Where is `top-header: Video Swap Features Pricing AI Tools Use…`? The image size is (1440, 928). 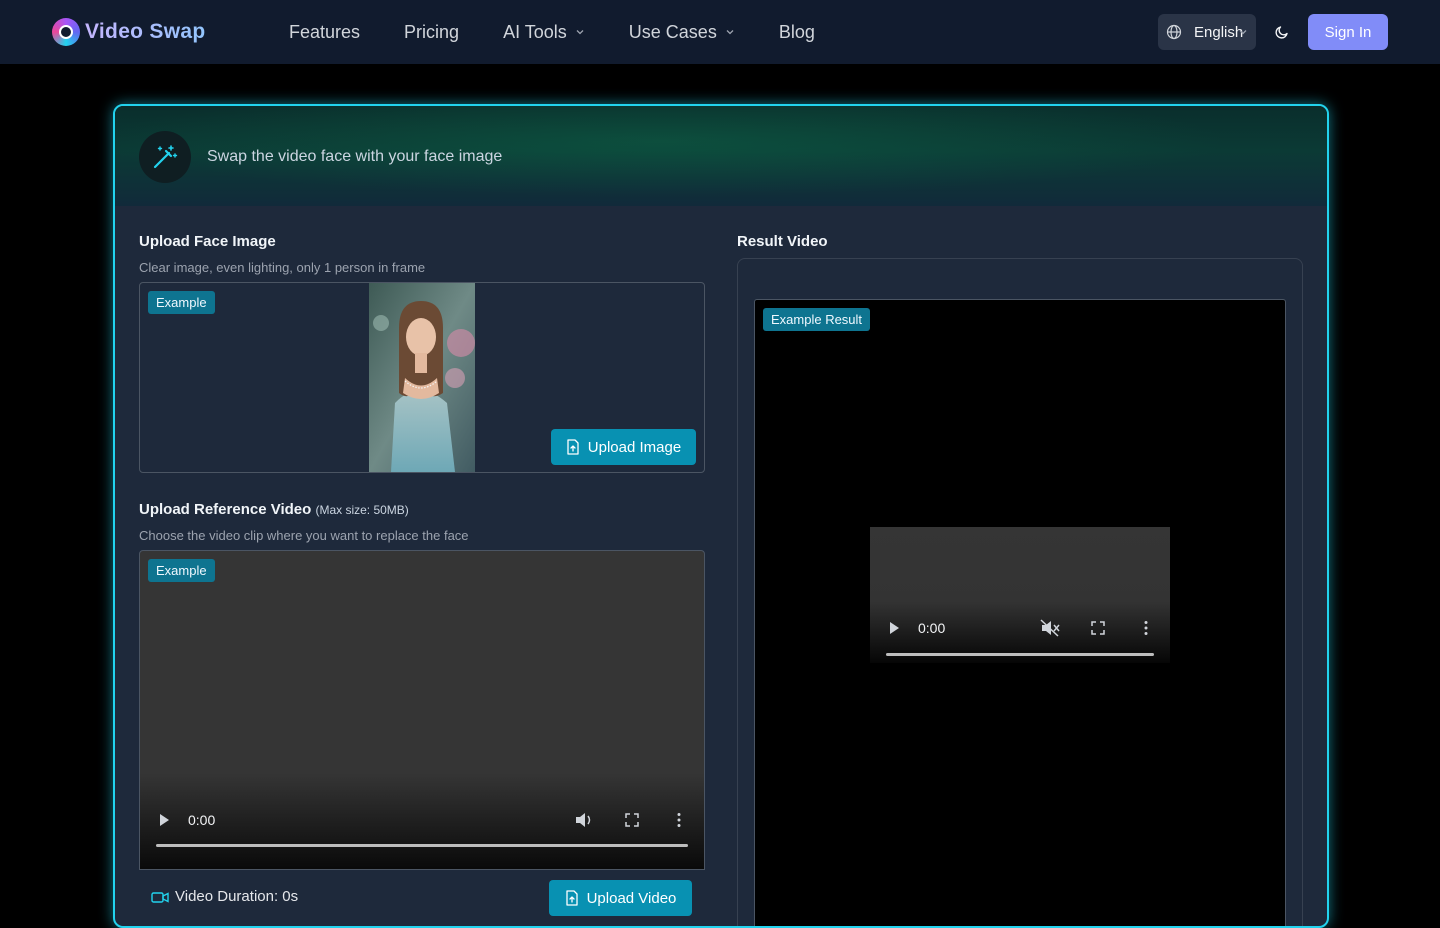
top-header: Video Swap Features Pricing AI Tools Use… is located at coordinates (720, 32).